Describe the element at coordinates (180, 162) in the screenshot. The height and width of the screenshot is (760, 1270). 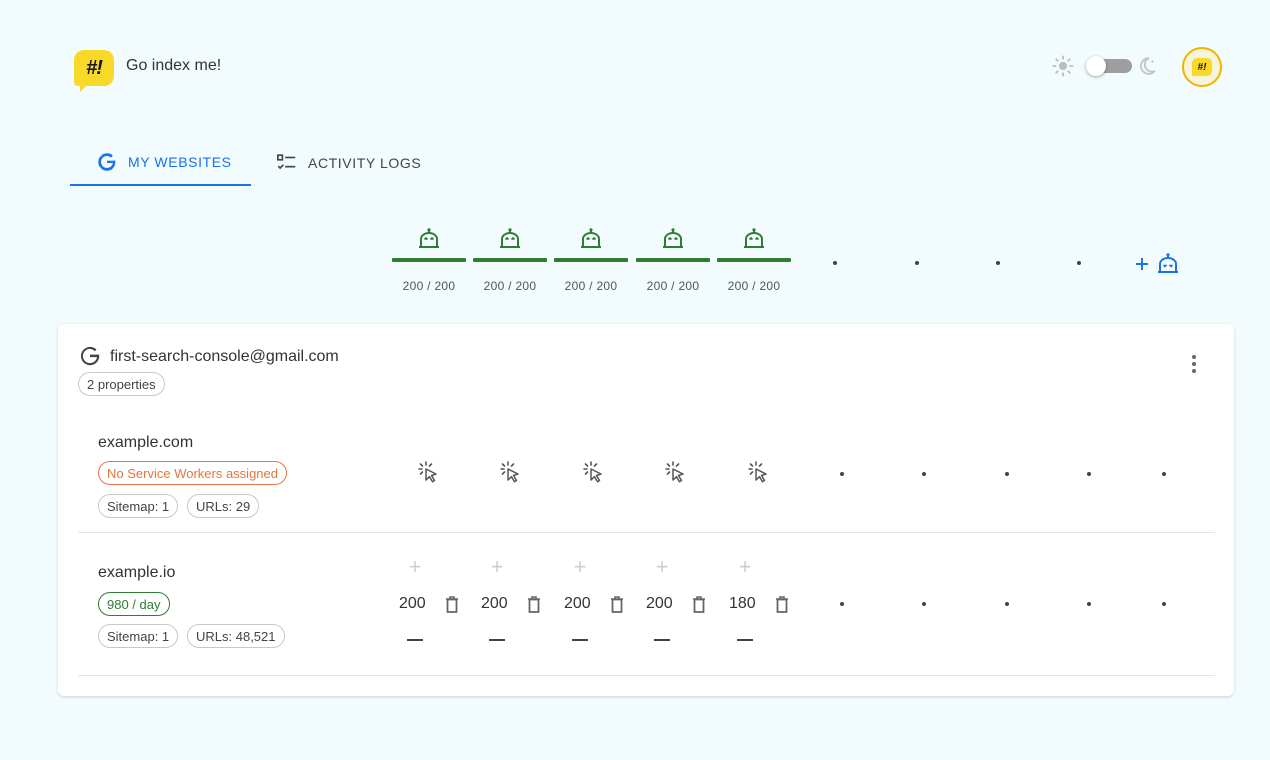
I see `tab-label: MY WEBSITES` at that location.